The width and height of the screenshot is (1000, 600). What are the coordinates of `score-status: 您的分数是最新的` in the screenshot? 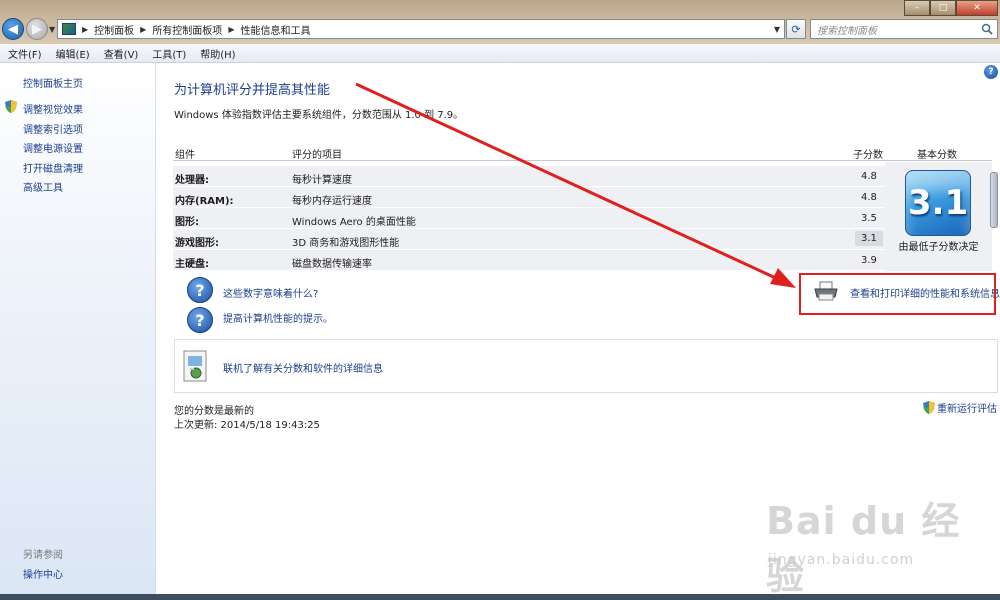 It's located at (214, 411).